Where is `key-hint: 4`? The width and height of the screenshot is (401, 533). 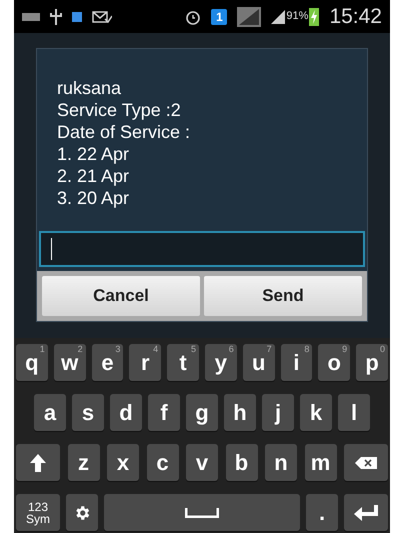 key-hint: 4 is located at coordinates (155, 349).